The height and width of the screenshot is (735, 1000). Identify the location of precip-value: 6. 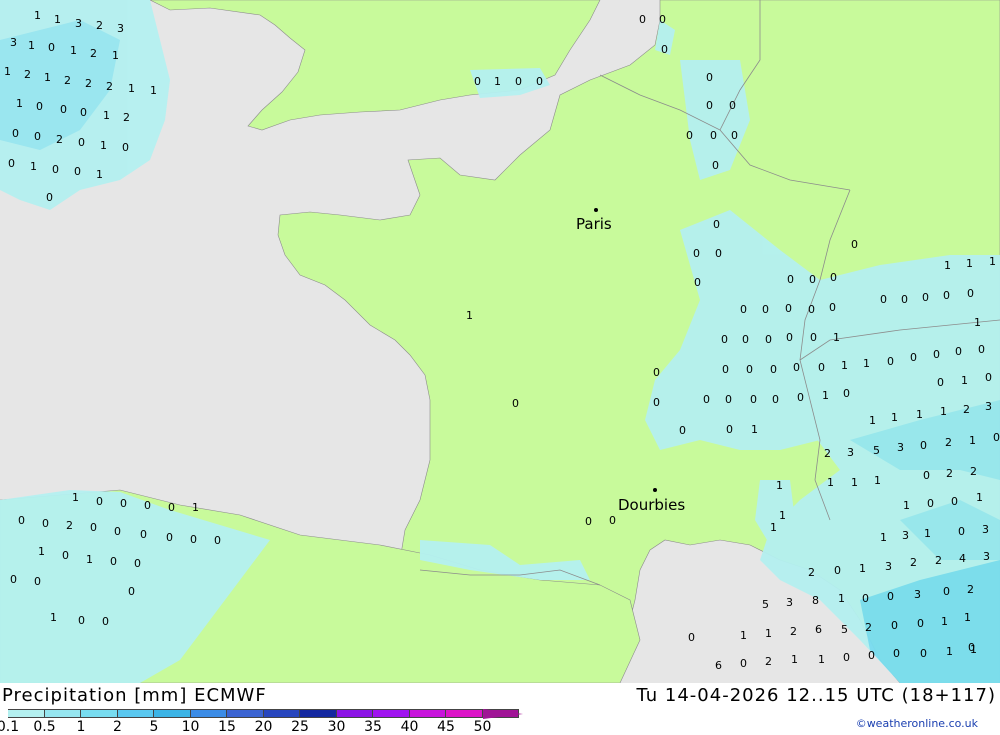
(818, 629).